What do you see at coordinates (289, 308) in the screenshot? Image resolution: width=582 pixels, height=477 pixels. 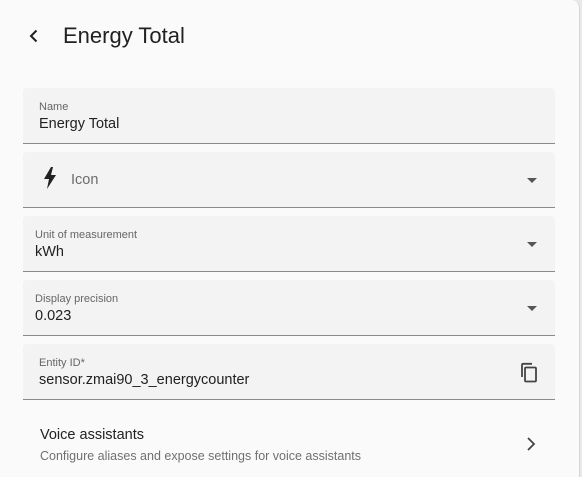 I see `display-precision-select: Display precision 0.023` at bounding box center [289, 308].